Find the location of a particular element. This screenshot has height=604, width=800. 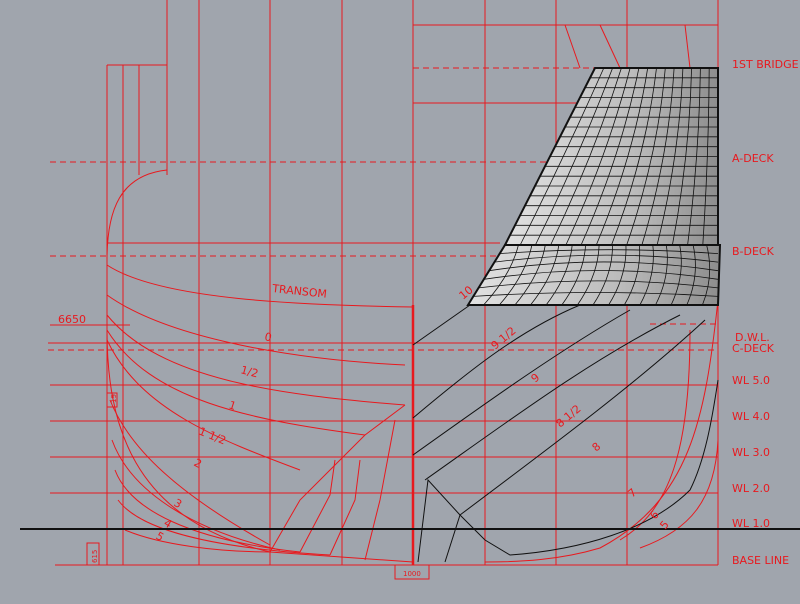

hull-mesh is located at coordinates (594, 186).